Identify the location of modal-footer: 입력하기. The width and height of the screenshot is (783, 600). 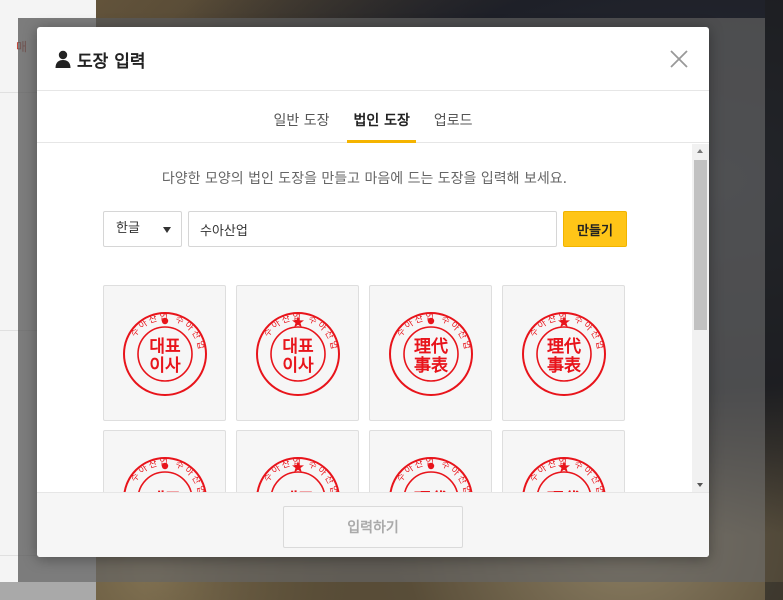
(373, 524).